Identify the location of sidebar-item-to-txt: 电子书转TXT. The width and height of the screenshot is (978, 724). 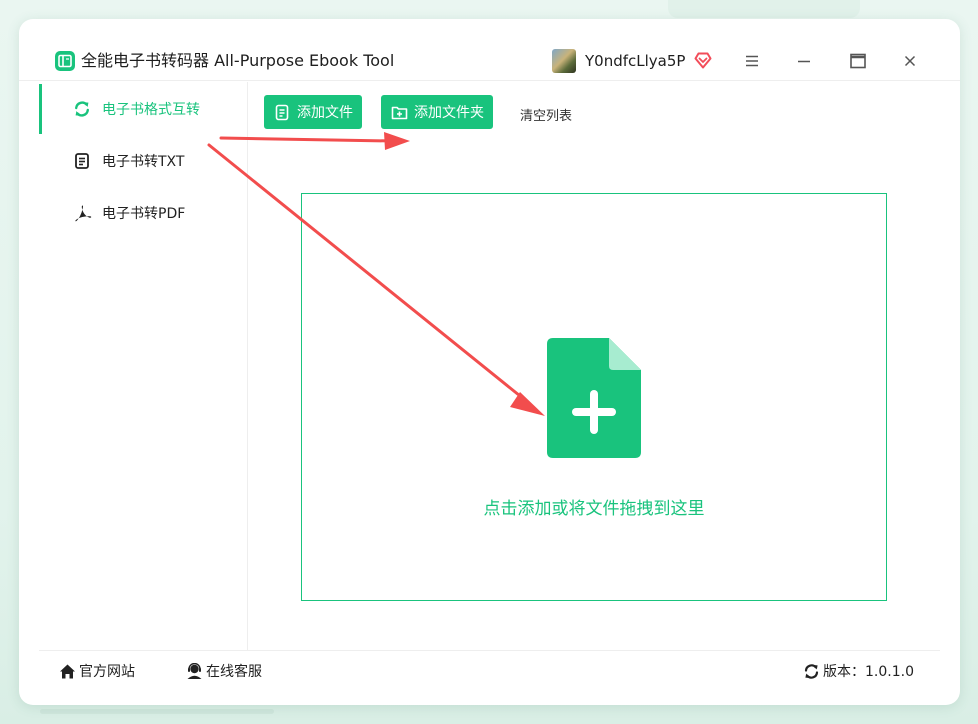
(143, 161).